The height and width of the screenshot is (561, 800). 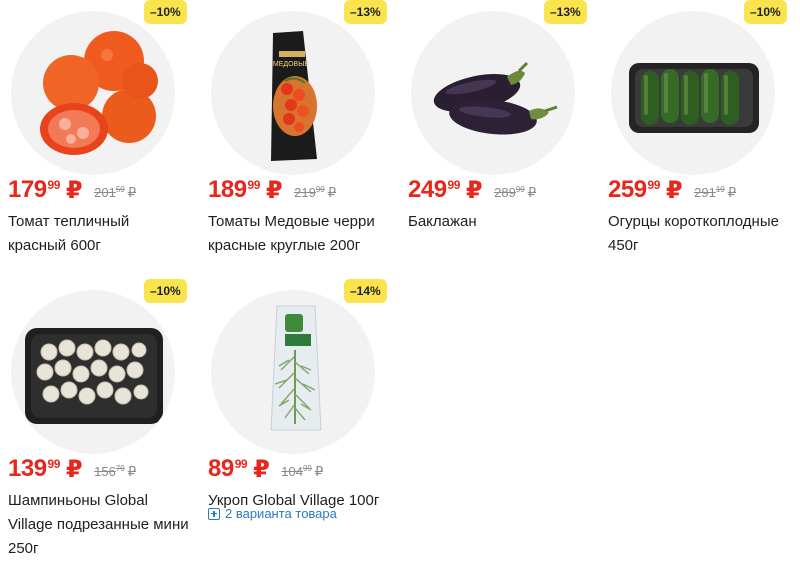 What do you see at coordinates (281, 513) in the screenshot?
I see `variants-label: 2 варианта товара` at bounding box center [281, 513].